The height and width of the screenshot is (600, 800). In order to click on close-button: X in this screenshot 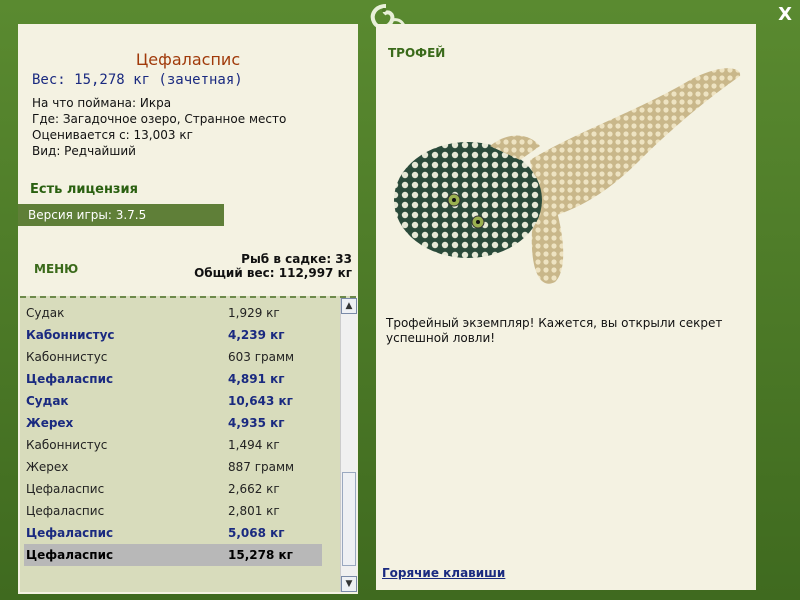, I will do `click(785, 14)`.